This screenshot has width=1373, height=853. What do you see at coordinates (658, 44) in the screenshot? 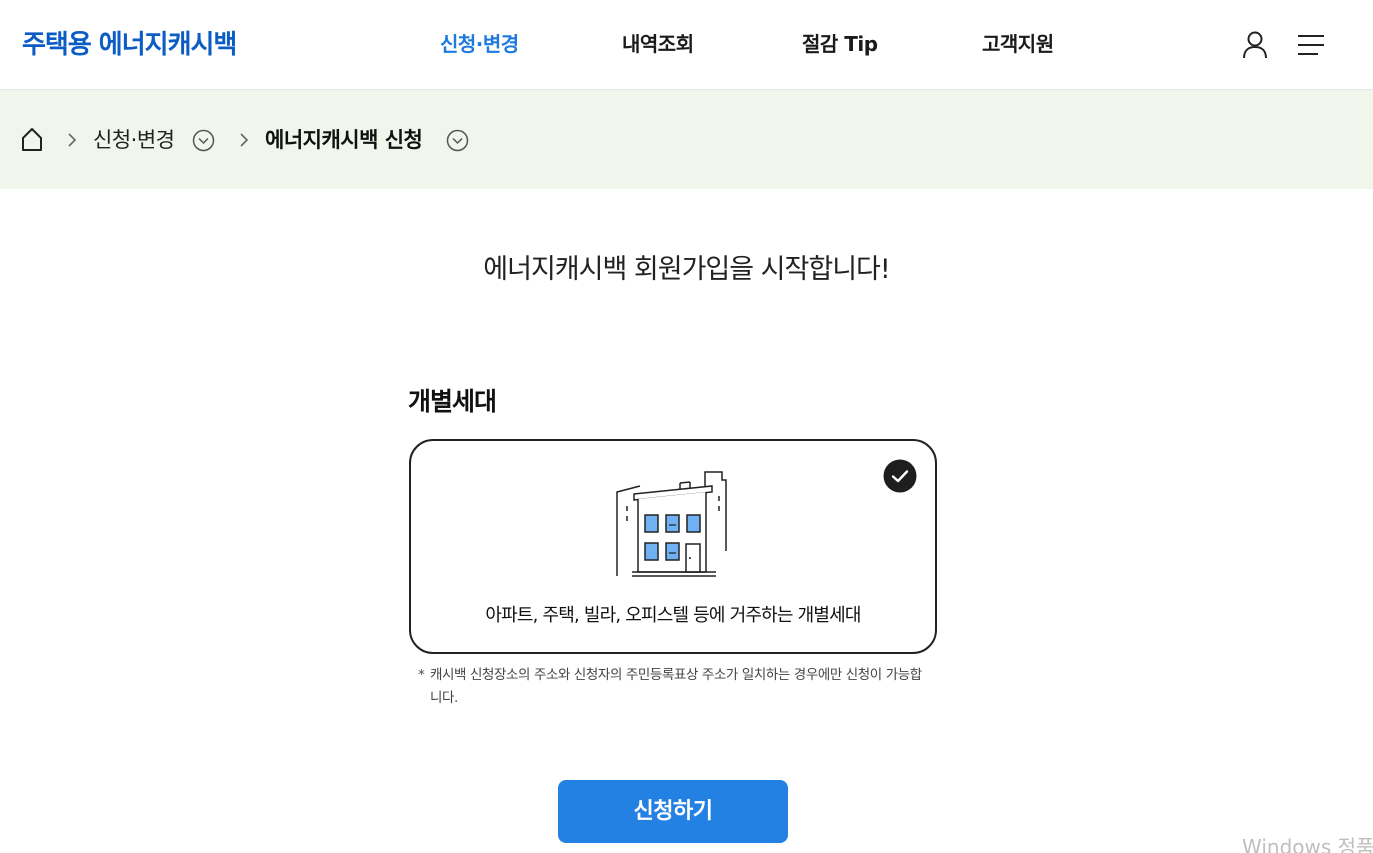
I see `nav-item-history: 내역조회` at bounding box center [658, 44].